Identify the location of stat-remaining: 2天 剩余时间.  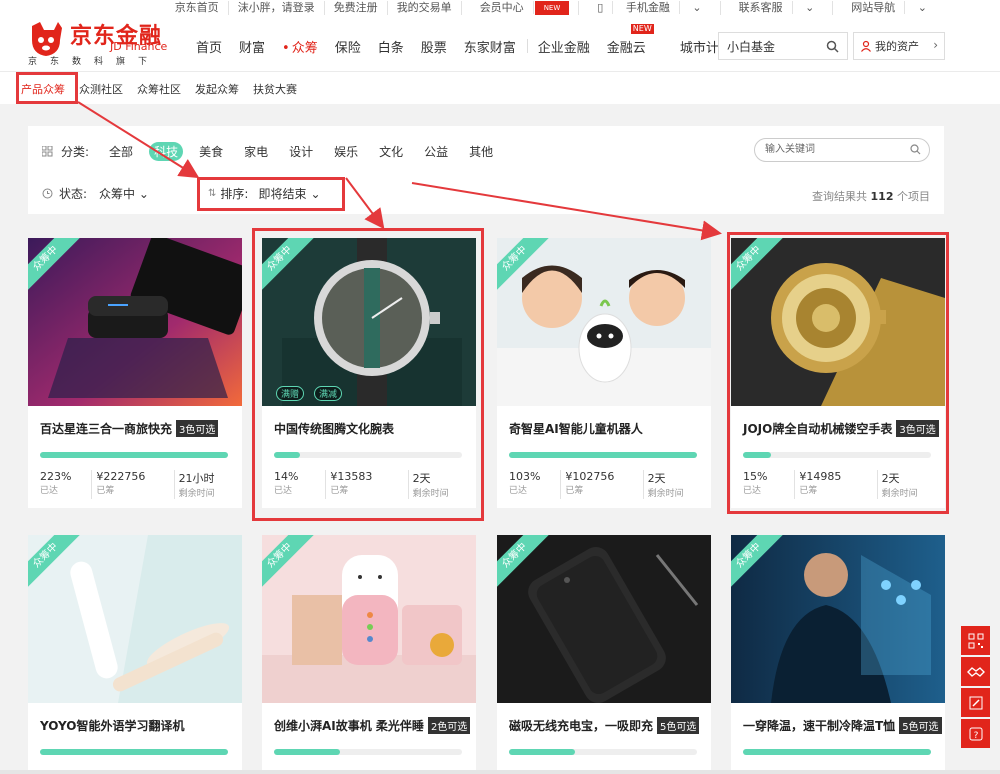
(670, 484).